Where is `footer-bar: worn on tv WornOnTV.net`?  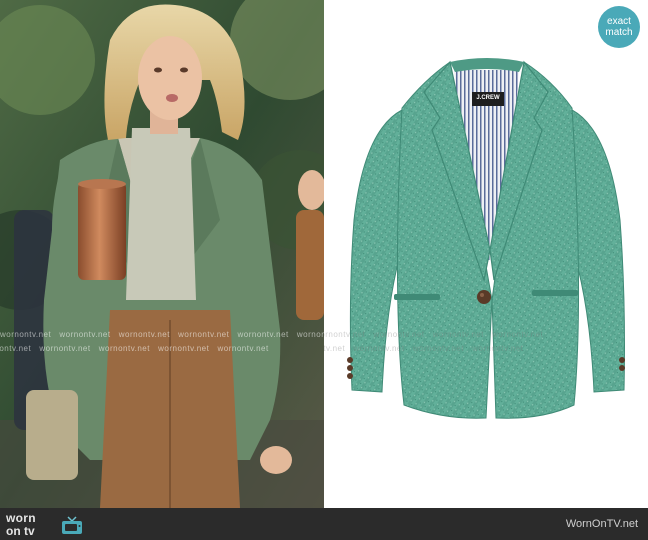
footer-bar: worn on tv WornOnTV.net is located at coordinates (324, 524).